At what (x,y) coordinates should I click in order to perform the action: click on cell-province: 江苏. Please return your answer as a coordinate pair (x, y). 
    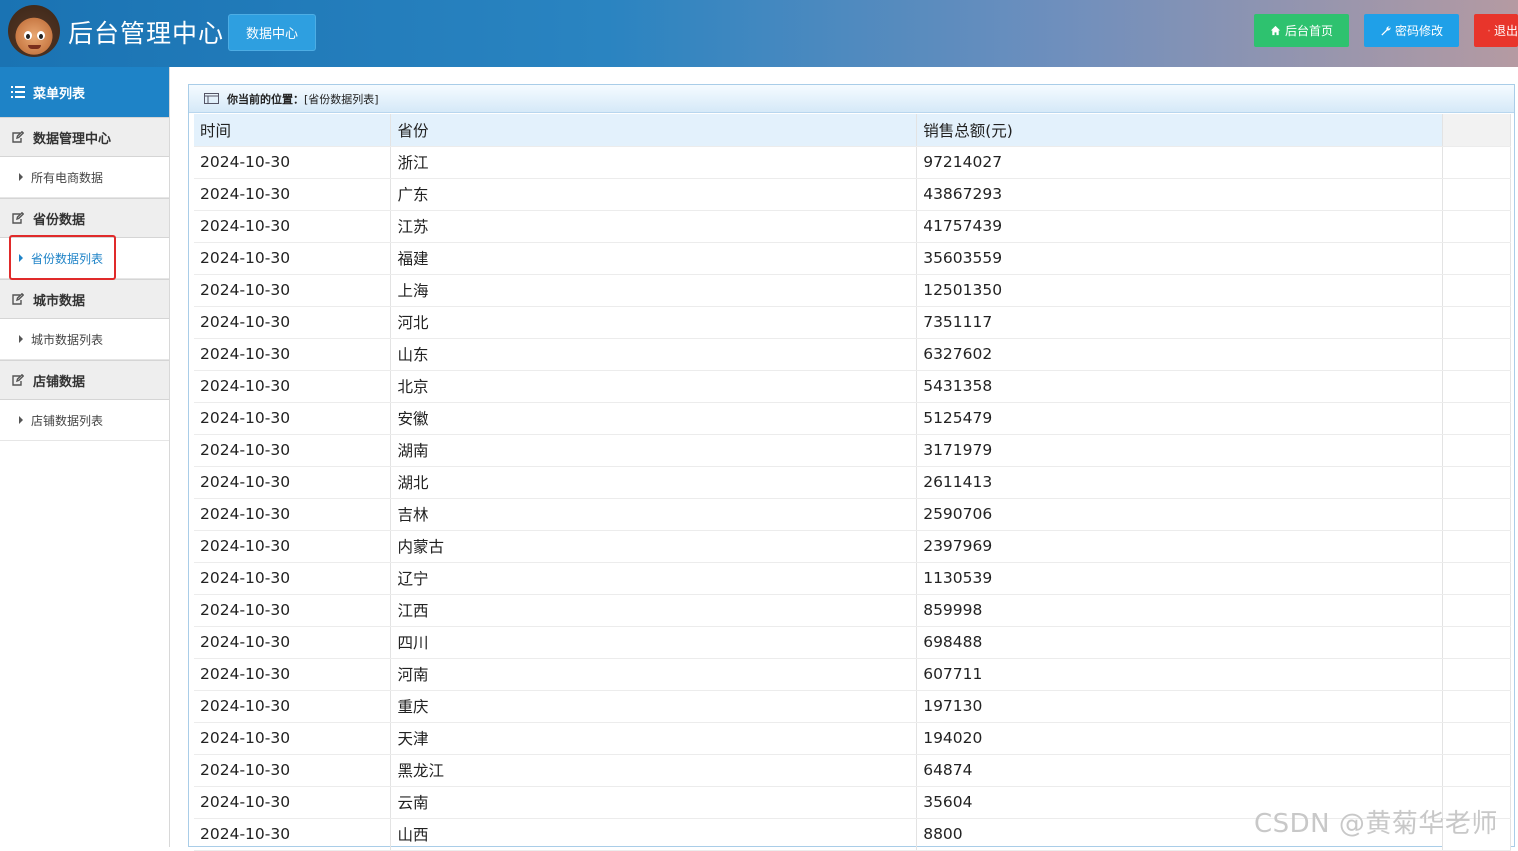
    Looking at the image, I should click on (654, 226).